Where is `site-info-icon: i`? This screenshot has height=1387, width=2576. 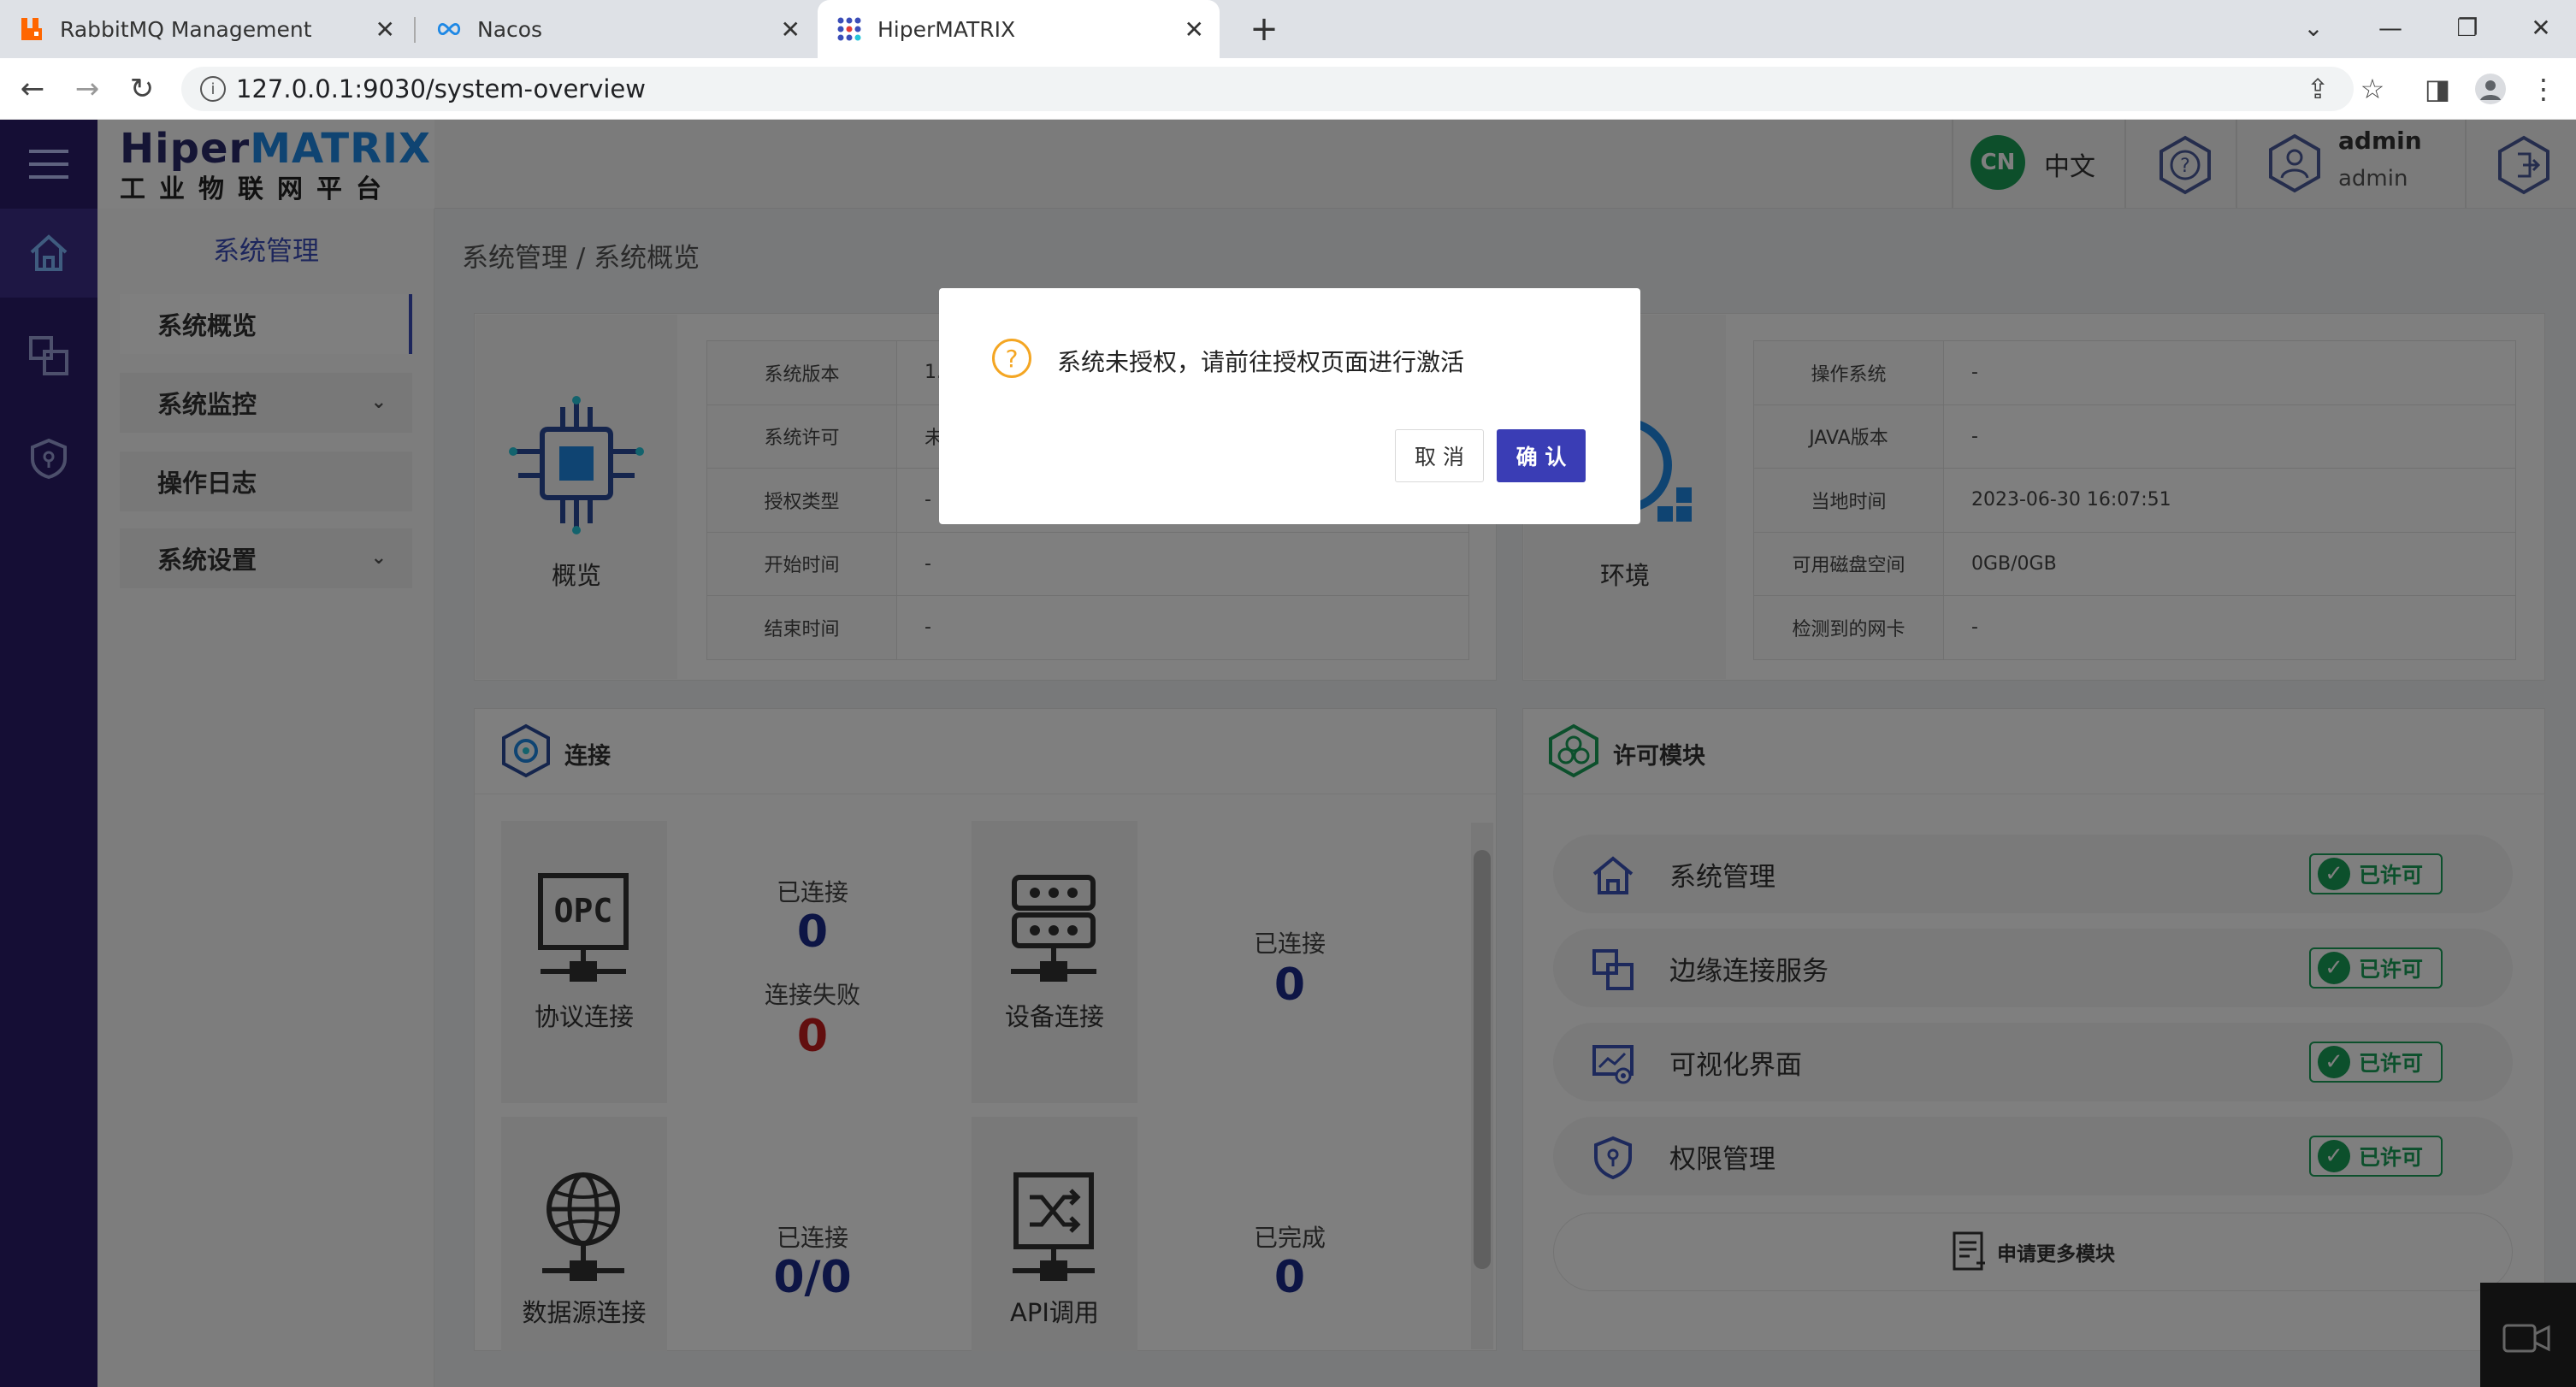
site-info-icon: i is located at coordinates (213, 89).